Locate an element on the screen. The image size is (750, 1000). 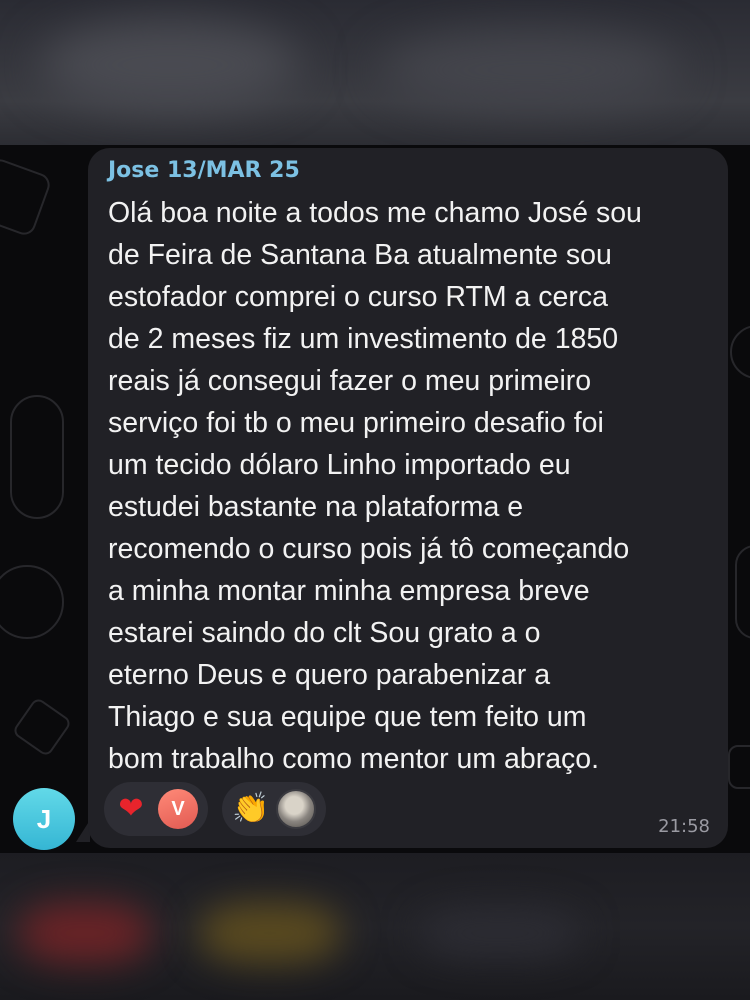
reaction-clap: 👏 is located at coordinates (274, 809).